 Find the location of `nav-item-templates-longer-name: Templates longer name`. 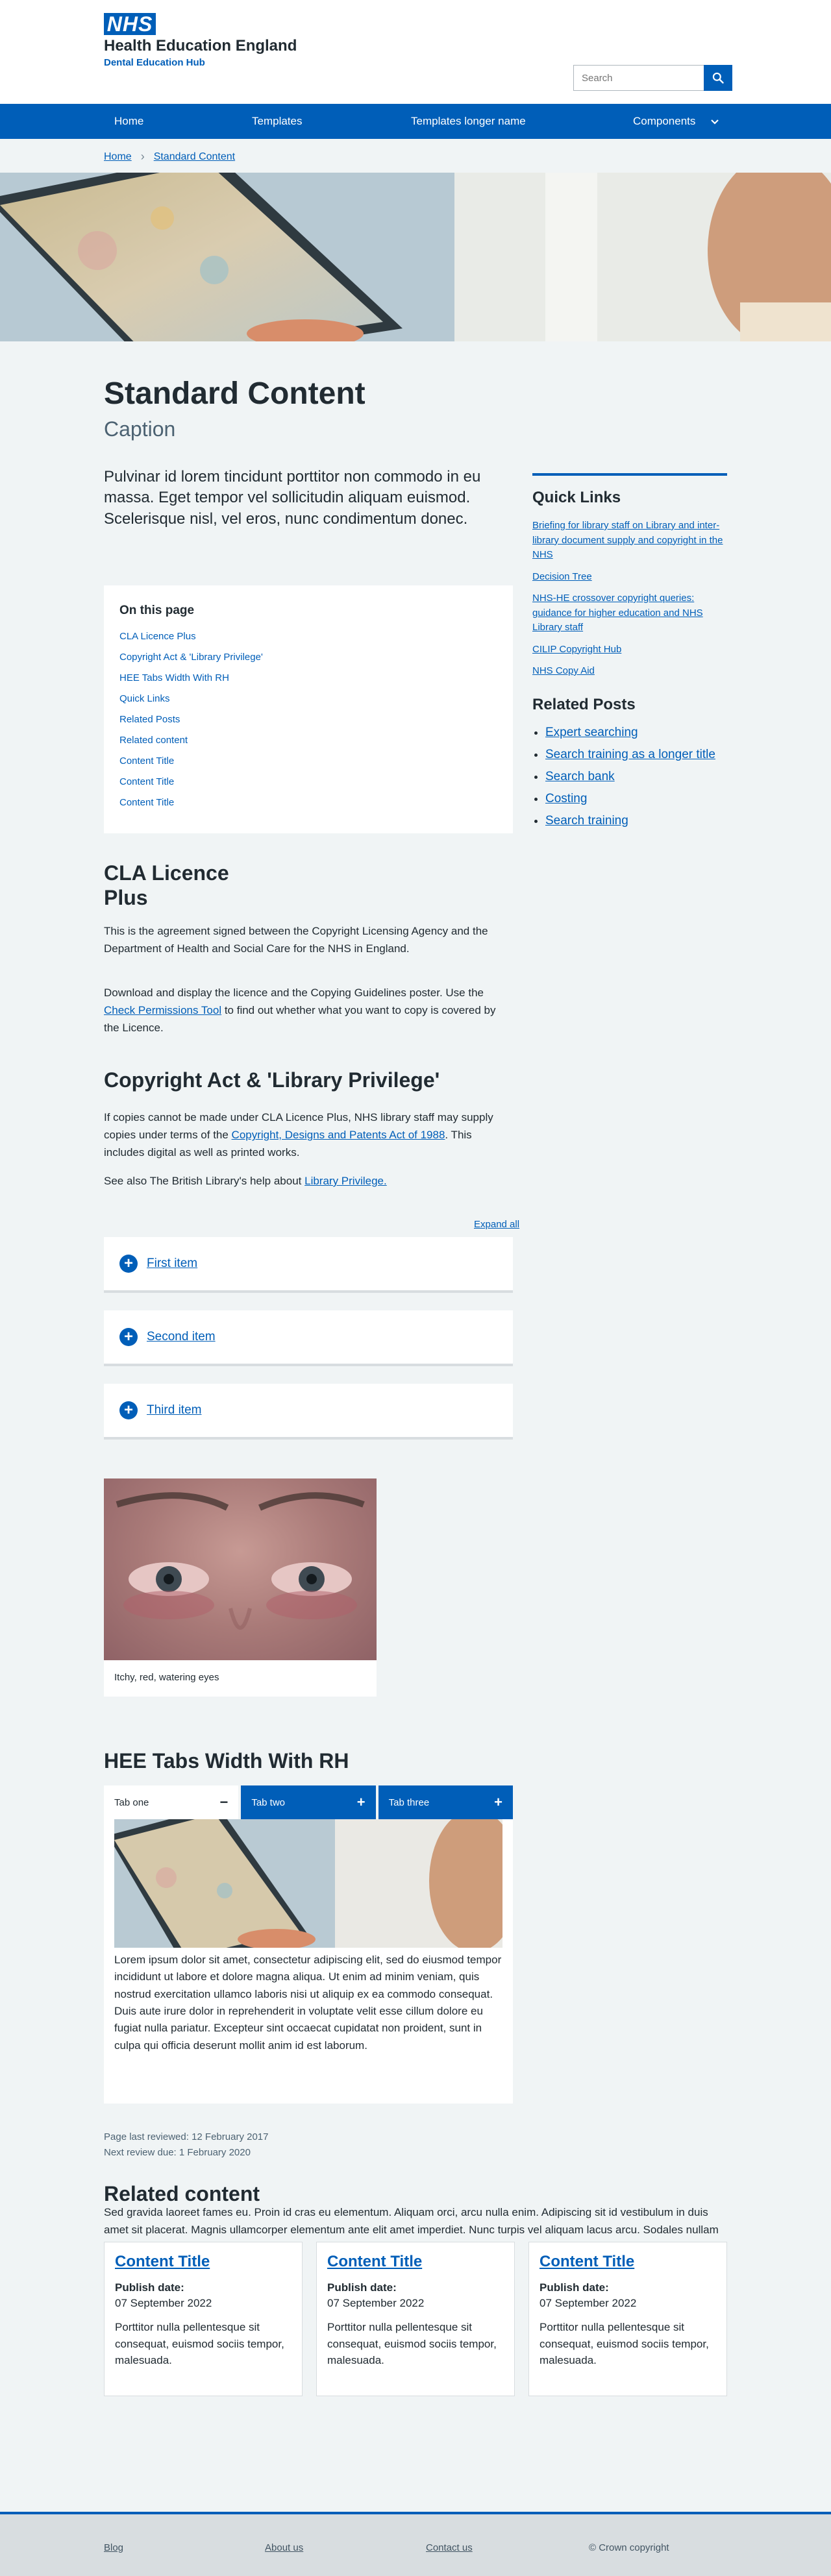

nav-item-templates-longer-name: Templates longer name is located at coordinates (468, 121).